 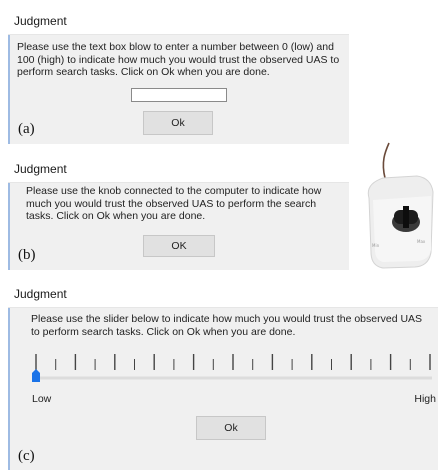 I want to click on trust-slider, so click(x=233, y=367).